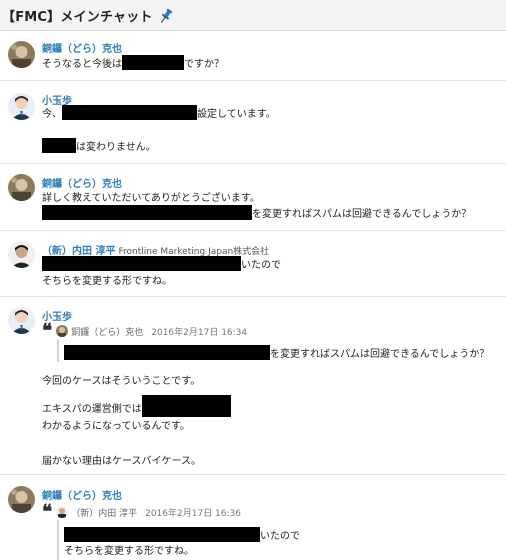 The height and width of the screenshot is (560, 506). Describe the element at coordinates (236, 114) in the screenshot. I see `message-text: 設定しています。` at that location.